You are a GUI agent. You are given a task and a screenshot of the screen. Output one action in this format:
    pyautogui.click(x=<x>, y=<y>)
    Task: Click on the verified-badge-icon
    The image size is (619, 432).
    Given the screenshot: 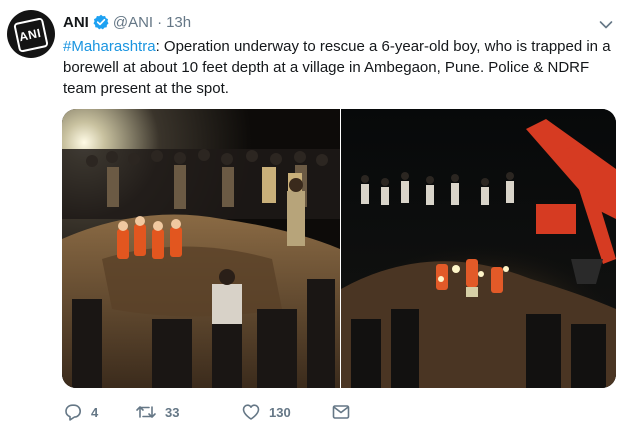 What is the action you would take?
    pyautogui.click(x=101, y=22)
    